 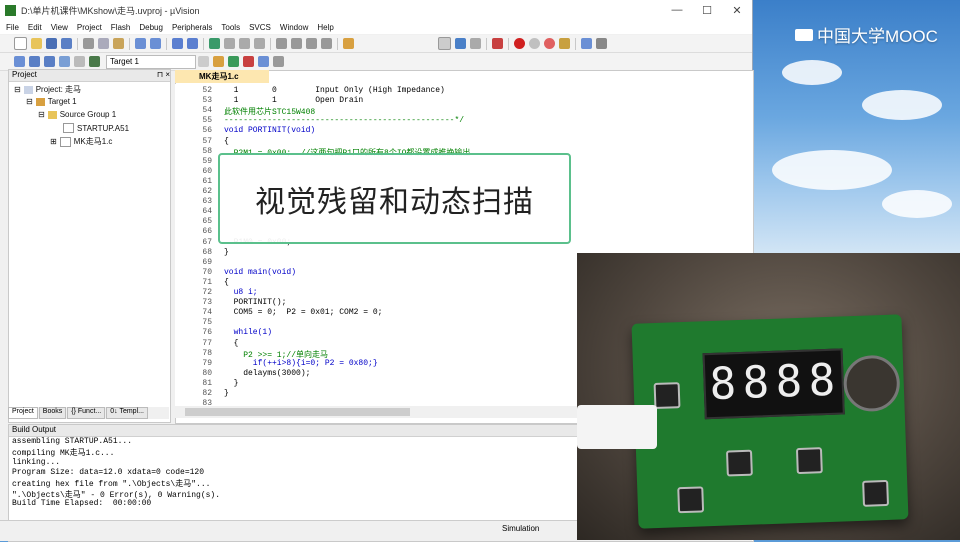 What do you see at coordinates (81, 141) in the screenshot?
I see `tree-file-main: ⊞ MK走马1.c` at bounding box center [81, 141].